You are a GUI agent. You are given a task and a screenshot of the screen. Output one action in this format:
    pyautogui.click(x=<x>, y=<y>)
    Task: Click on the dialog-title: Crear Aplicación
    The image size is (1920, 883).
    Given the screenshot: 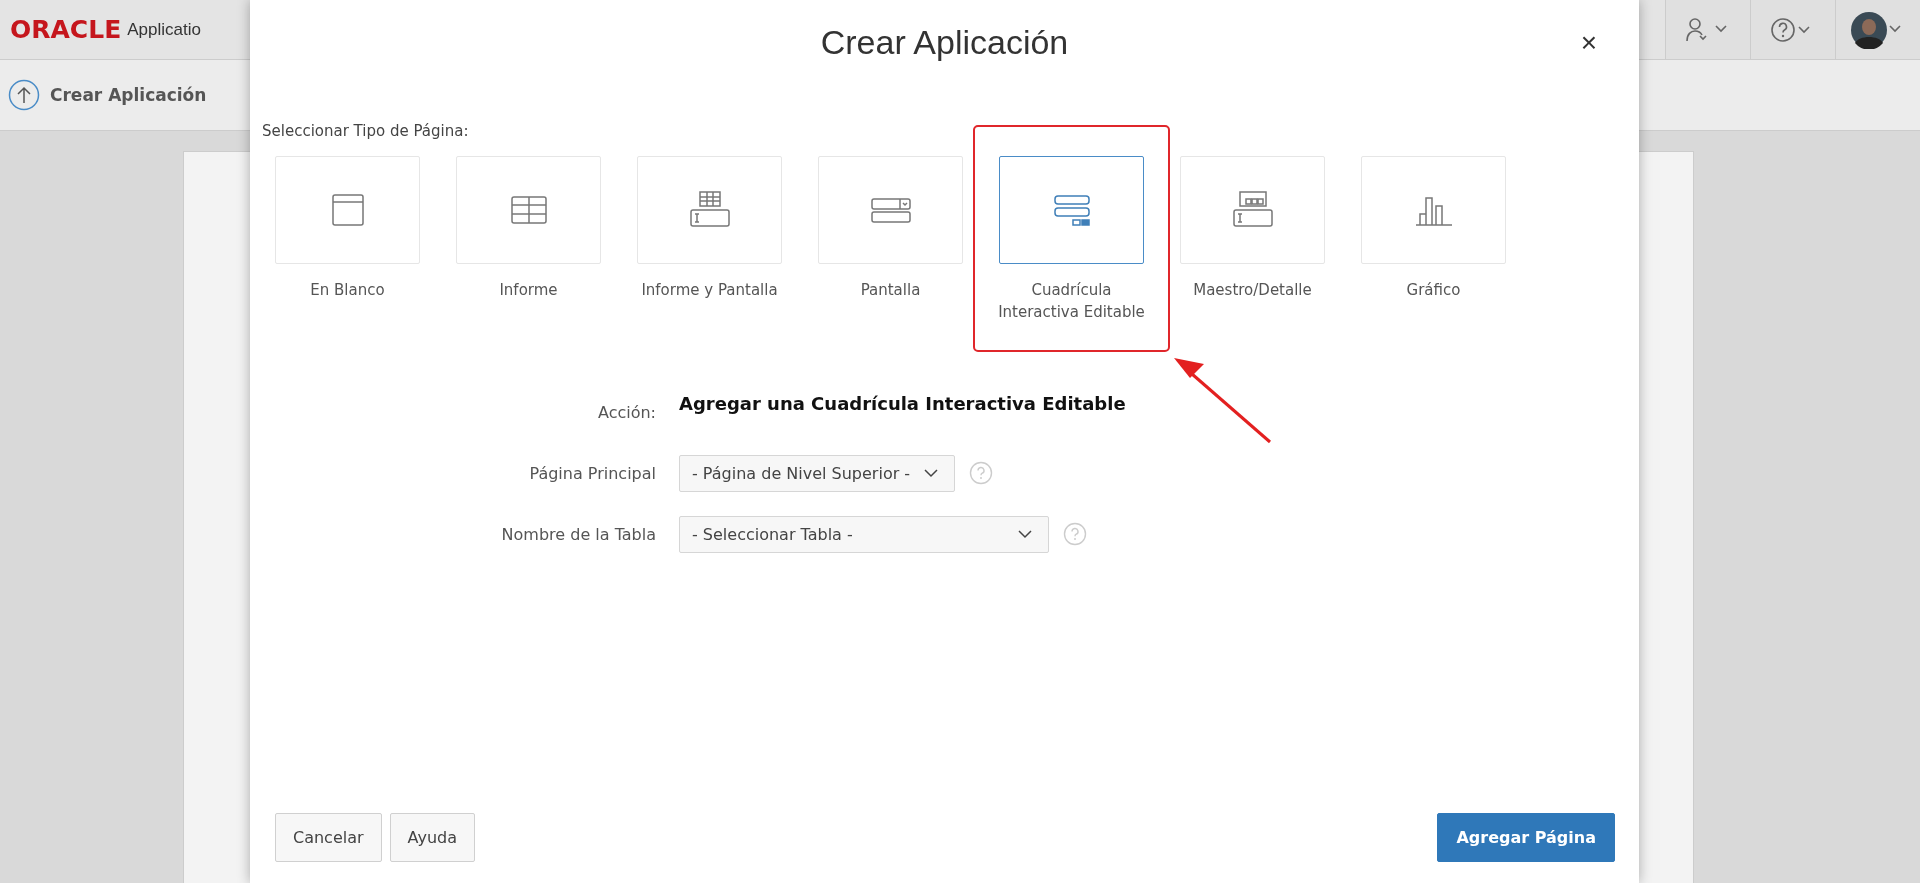 What is the action you would take?
    pyautogui.click(x=944, y=42)
    